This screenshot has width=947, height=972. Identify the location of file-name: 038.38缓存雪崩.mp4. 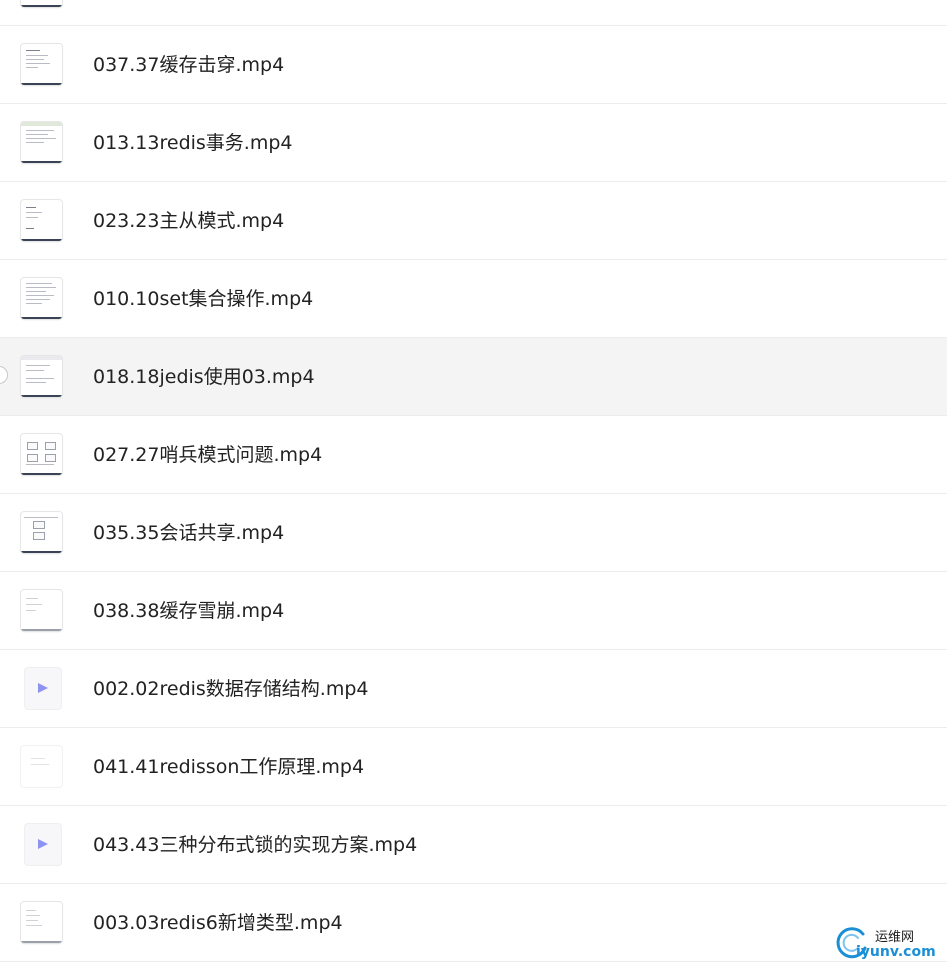
(189, 611).